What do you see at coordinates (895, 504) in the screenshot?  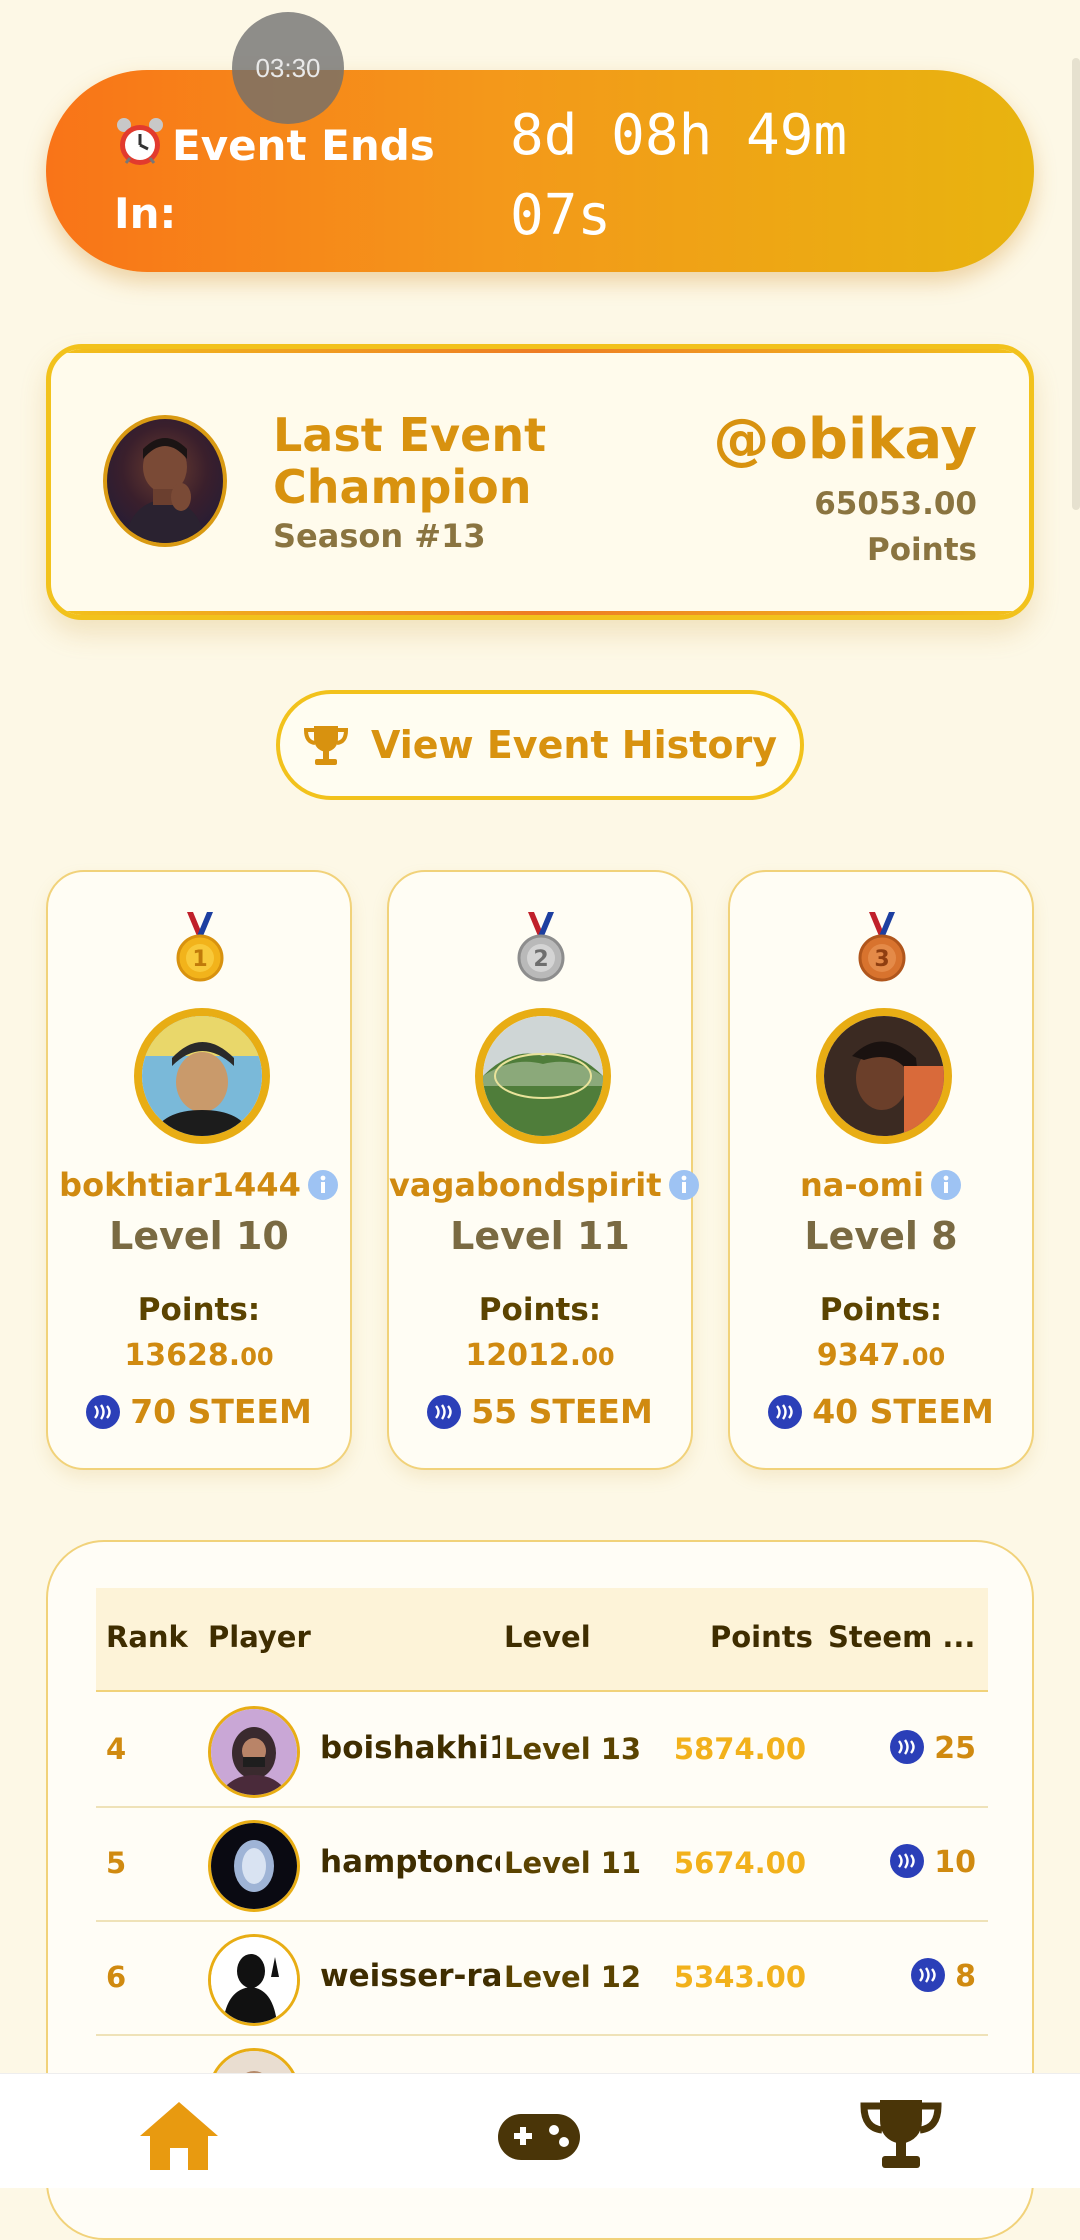 I see `champion-points-value: 65053.00` at bounding box center [895, 504].